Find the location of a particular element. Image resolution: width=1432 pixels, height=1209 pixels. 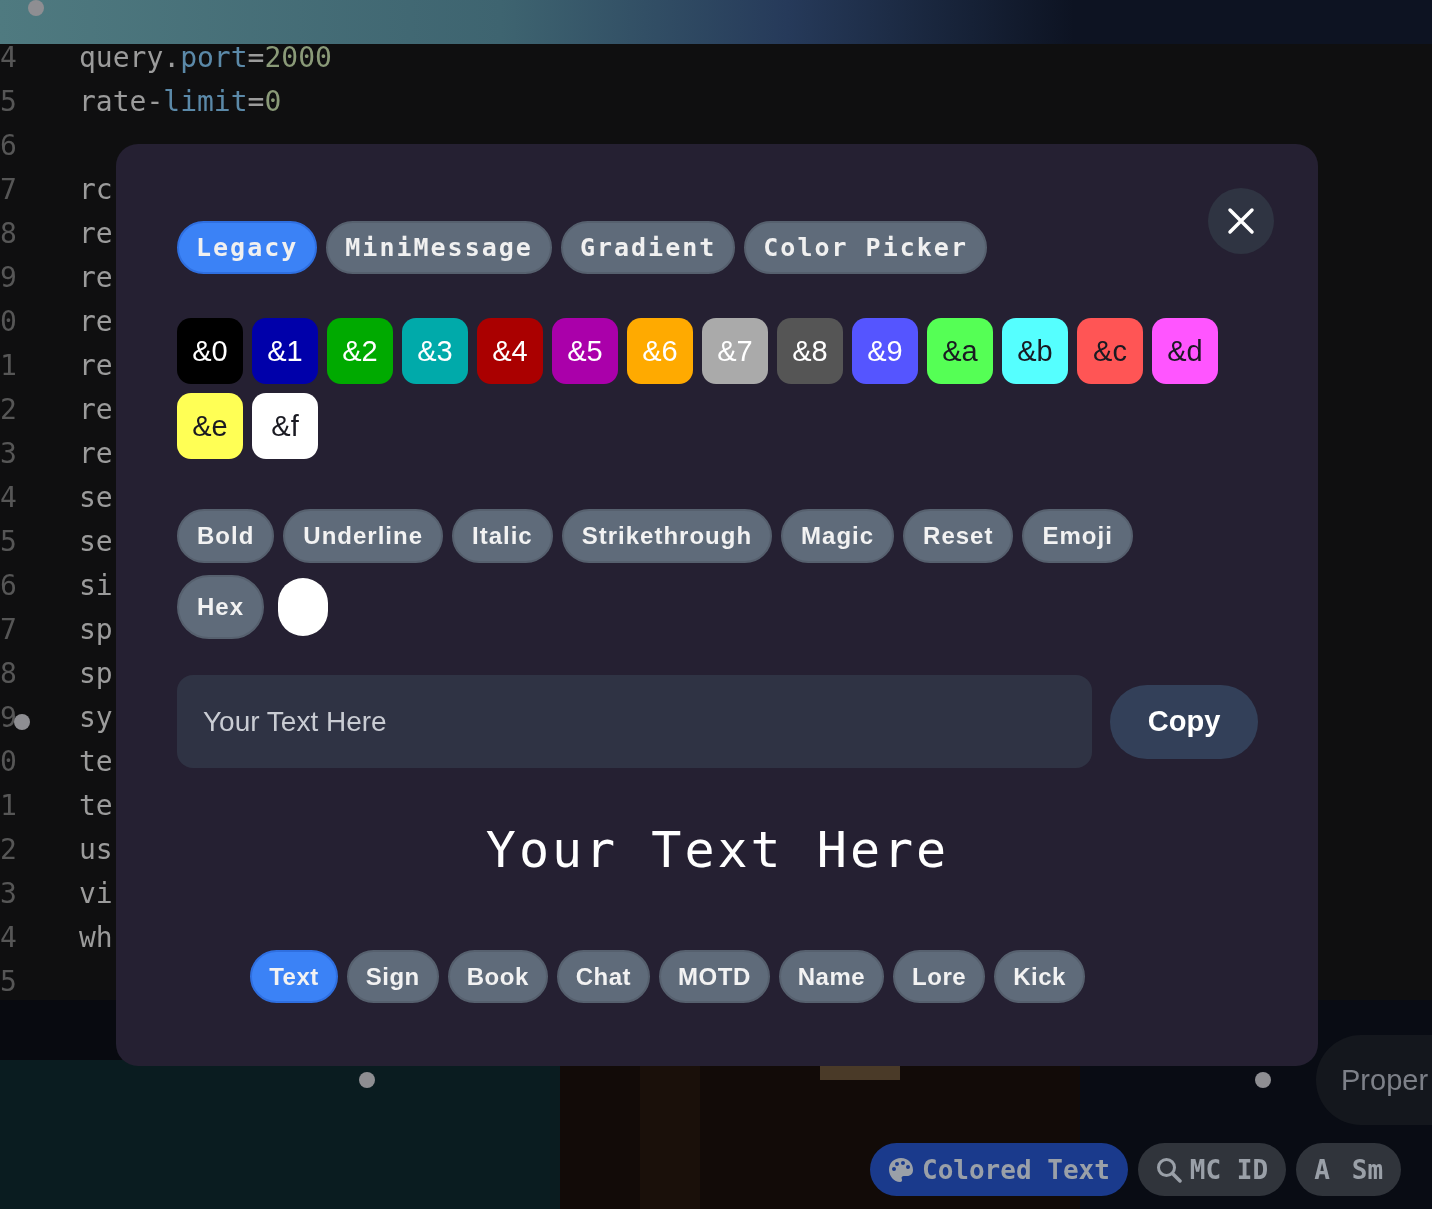

format-tab: Legacy is located at coordinates (247, 247).